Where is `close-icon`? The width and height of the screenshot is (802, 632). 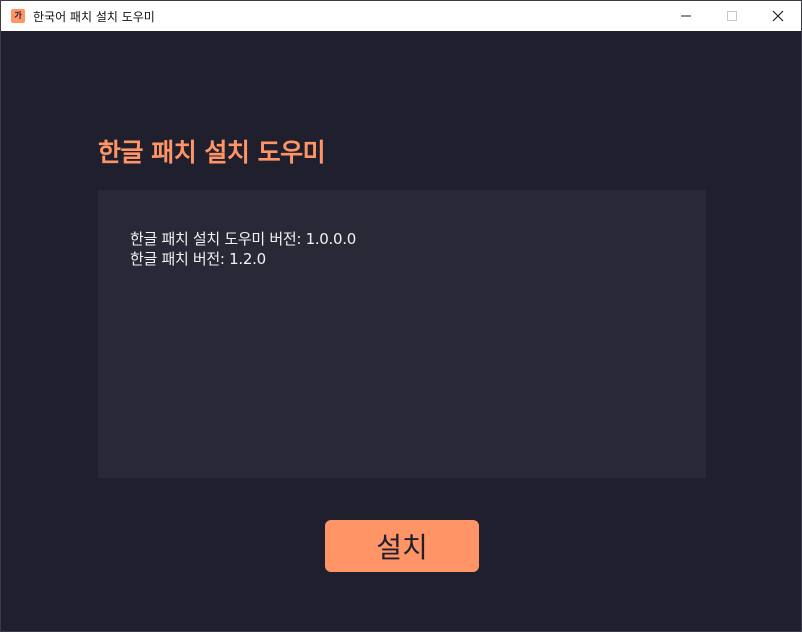 close-icon is located at coordinates (778, 16).